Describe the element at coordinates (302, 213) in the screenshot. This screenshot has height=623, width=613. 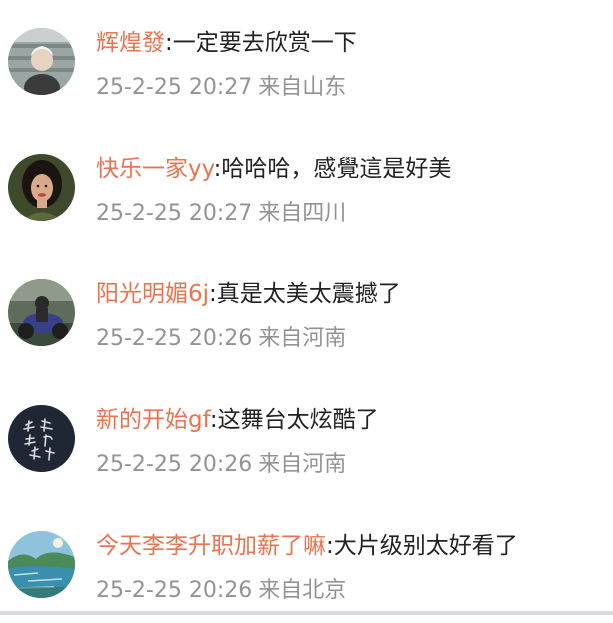
I see `comment-location: 来自四川` at that location.